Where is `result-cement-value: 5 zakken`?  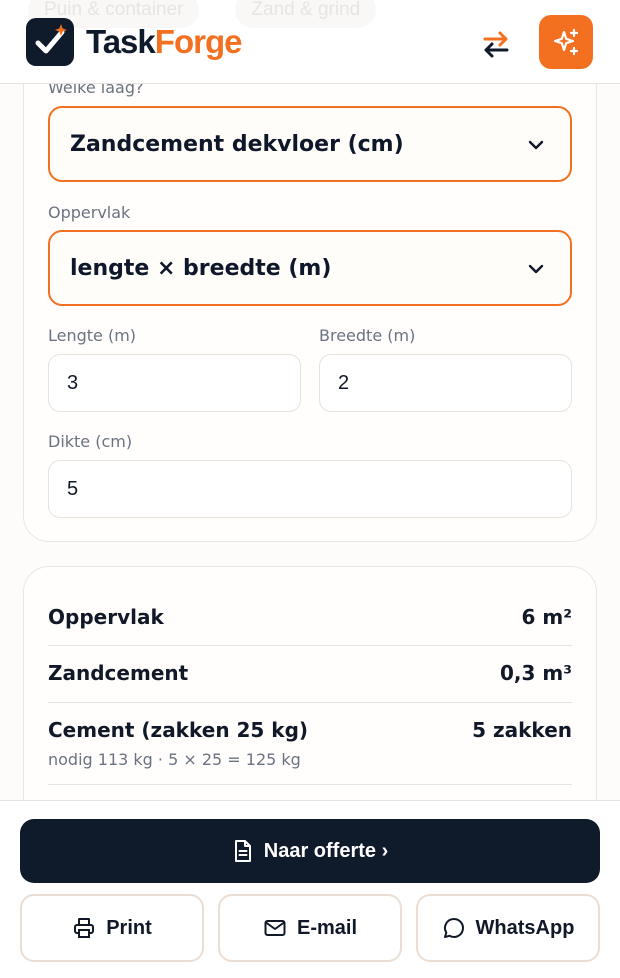
result-cement-value: 5 zakken is located at coordinates (522, 730).